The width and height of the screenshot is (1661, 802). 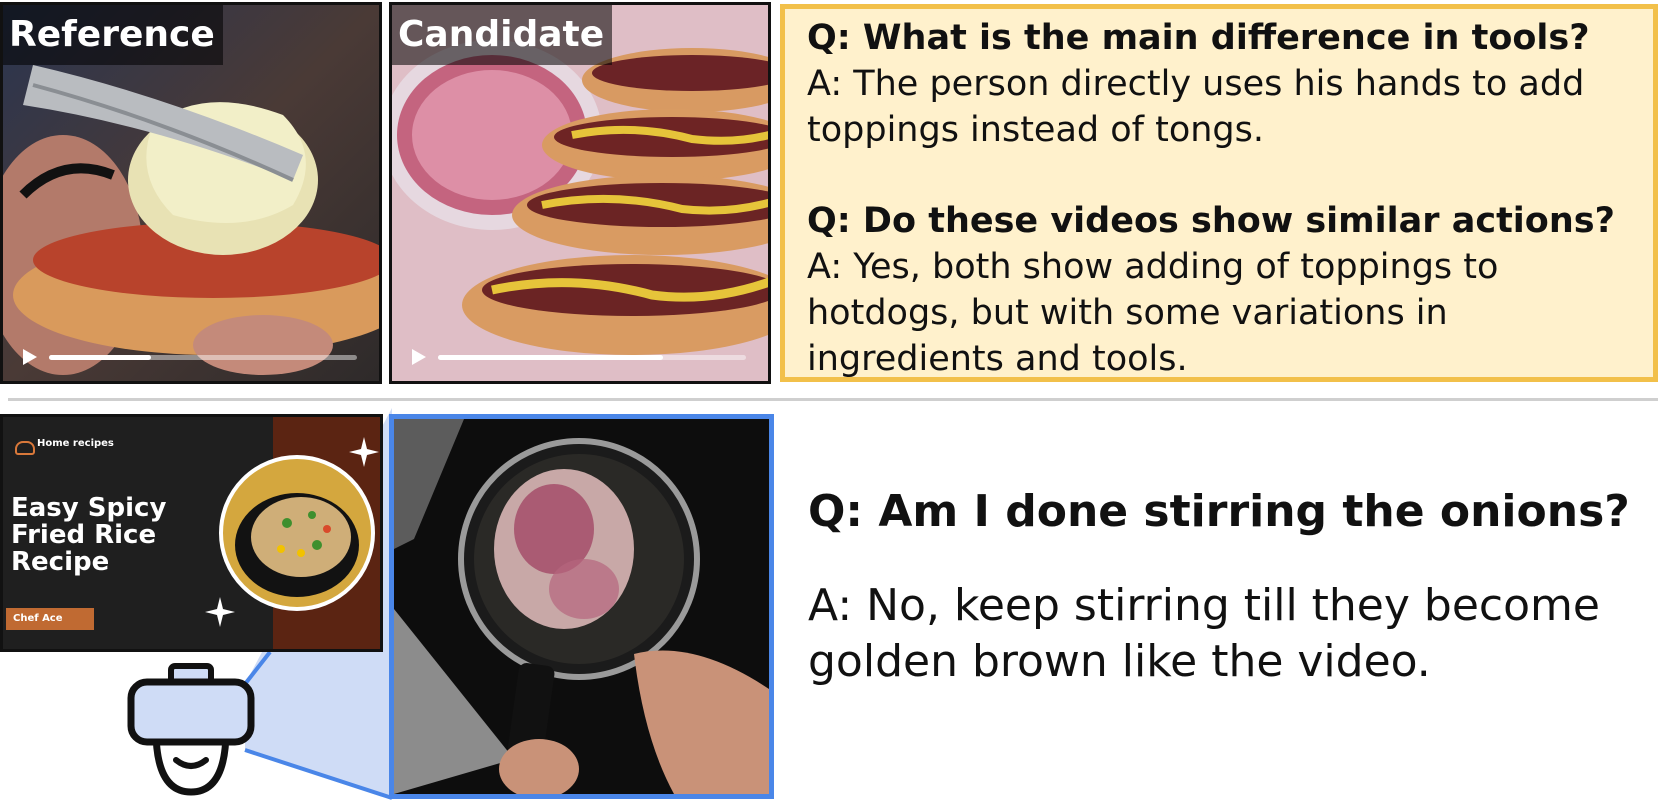 I want to click on reference-video: Reference, so click(x=191, y=193).